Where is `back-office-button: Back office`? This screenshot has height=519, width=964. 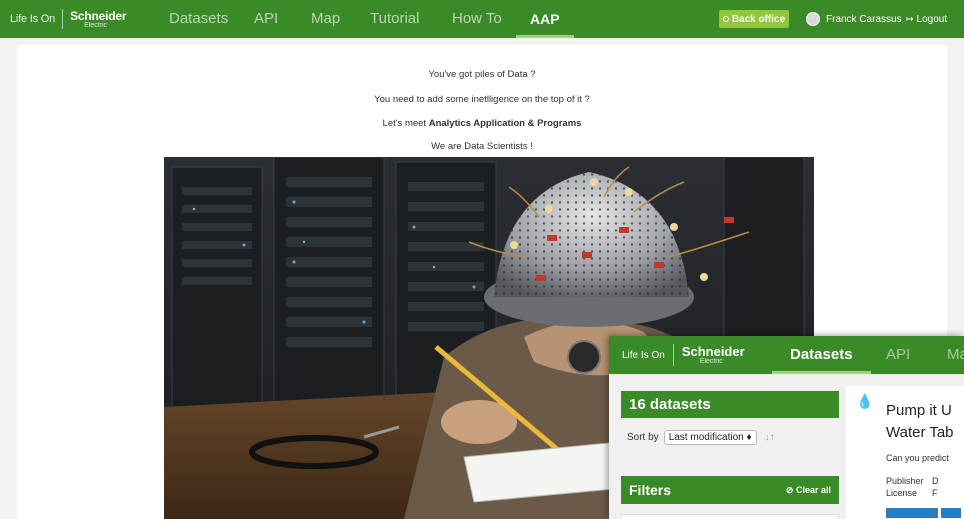 back-office-button: Back office is located at coordinates (754, 19).